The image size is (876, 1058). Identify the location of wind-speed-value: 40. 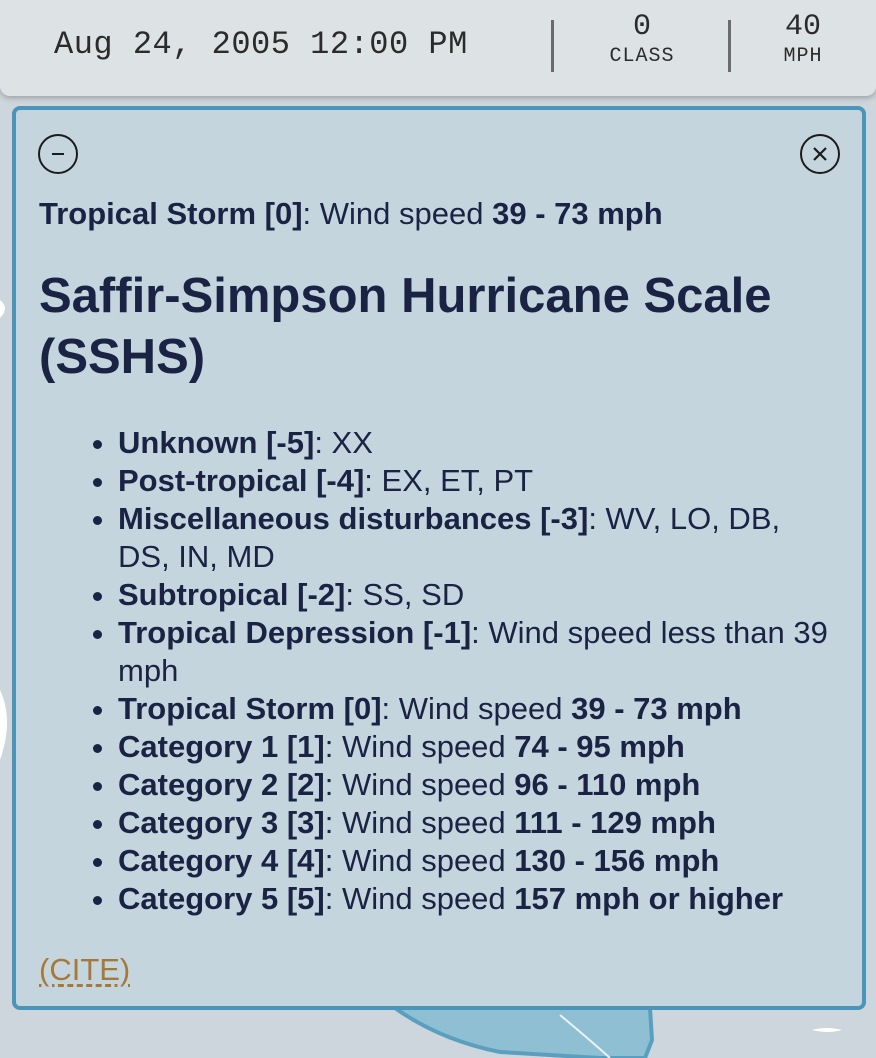
(802, 27).